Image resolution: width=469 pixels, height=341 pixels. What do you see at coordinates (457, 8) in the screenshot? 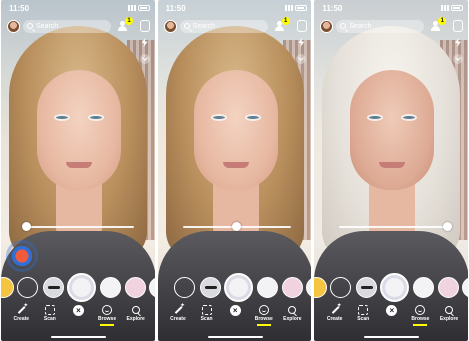
I see `battery-icon` at bounding box center [457, 8].